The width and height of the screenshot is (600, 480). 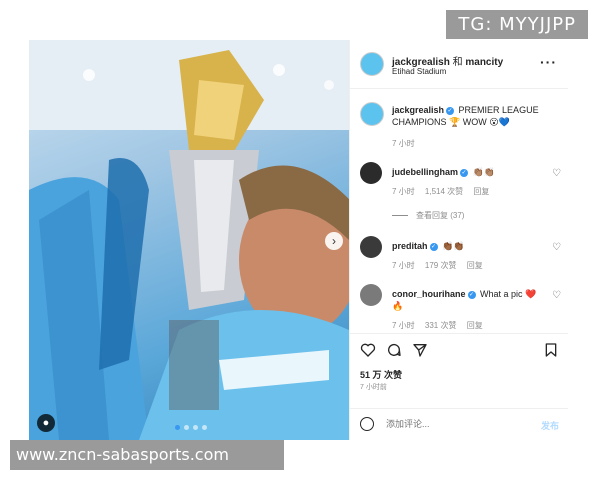 I want to click on comment-meta: 7 小时 1,514 次赞 回复, so click(x=444, y=191).